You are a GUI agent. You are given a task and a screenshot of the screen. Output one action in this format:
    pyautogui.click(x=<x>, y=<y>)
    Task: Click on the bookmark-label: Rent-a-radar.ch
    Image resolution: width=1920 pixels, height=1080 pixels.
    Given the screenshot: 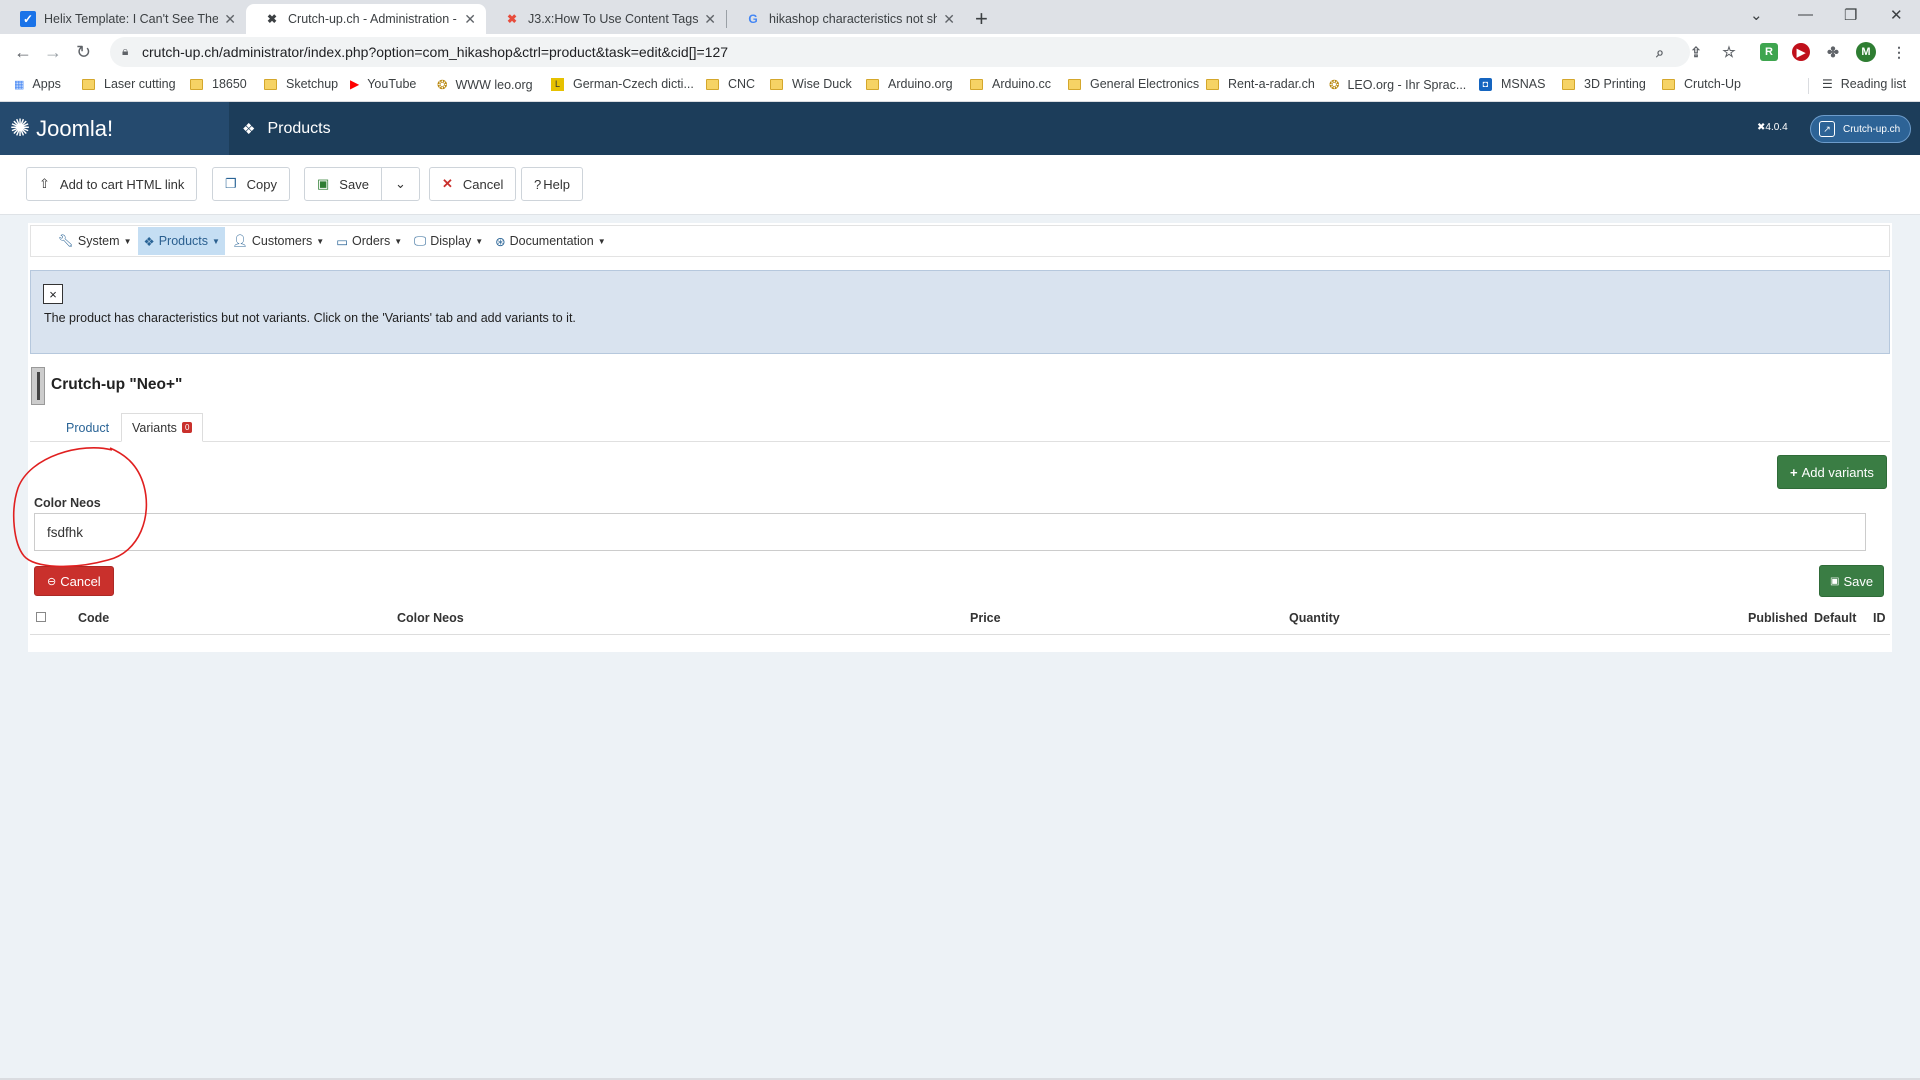 What is the action you would take?
    pyautogui.click(x=1271, y=84)
    